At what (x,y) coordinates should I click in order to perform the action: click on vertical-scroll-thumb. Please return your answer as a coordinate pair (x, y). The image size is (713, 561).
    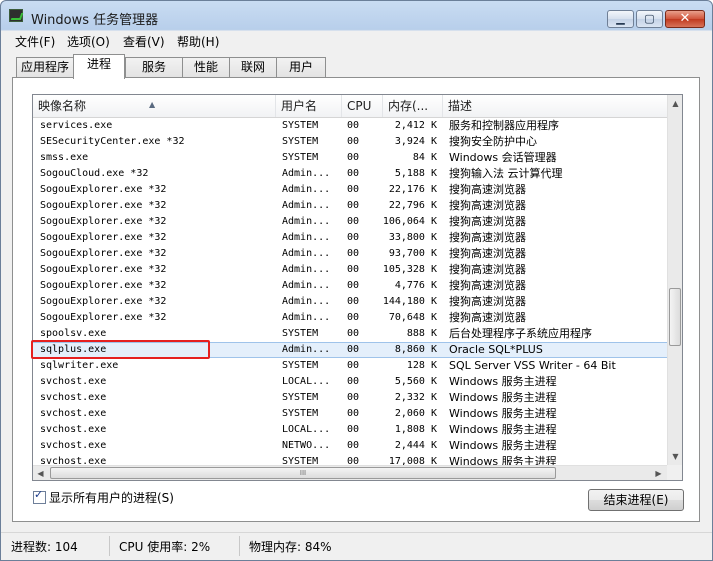
    Looking at the image, I should click on (675, 317).